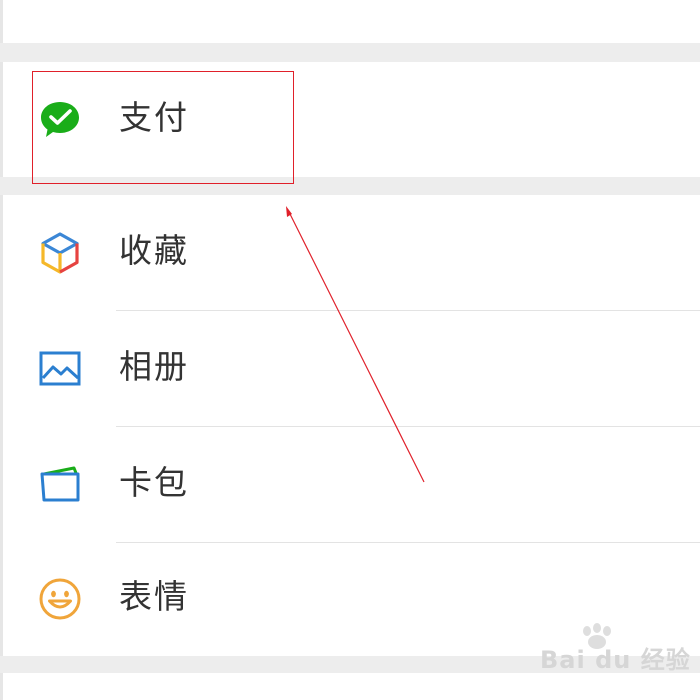 Image resolution: width=700 pixels, height=700 pixels. Describe the element at coordinates (154, 117) in the screenshot. I see `menu-item-label: 支付` at that location.